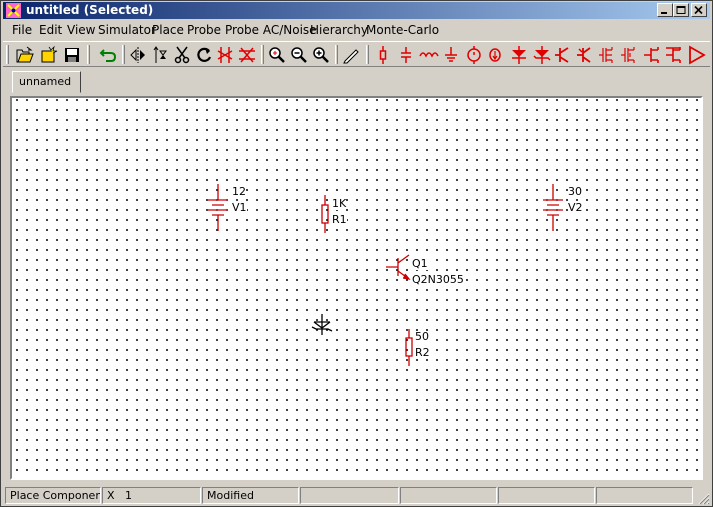 The width and height of the screenshot is (713, 507). I want to click on capacitor-icon, so click(406, 55).